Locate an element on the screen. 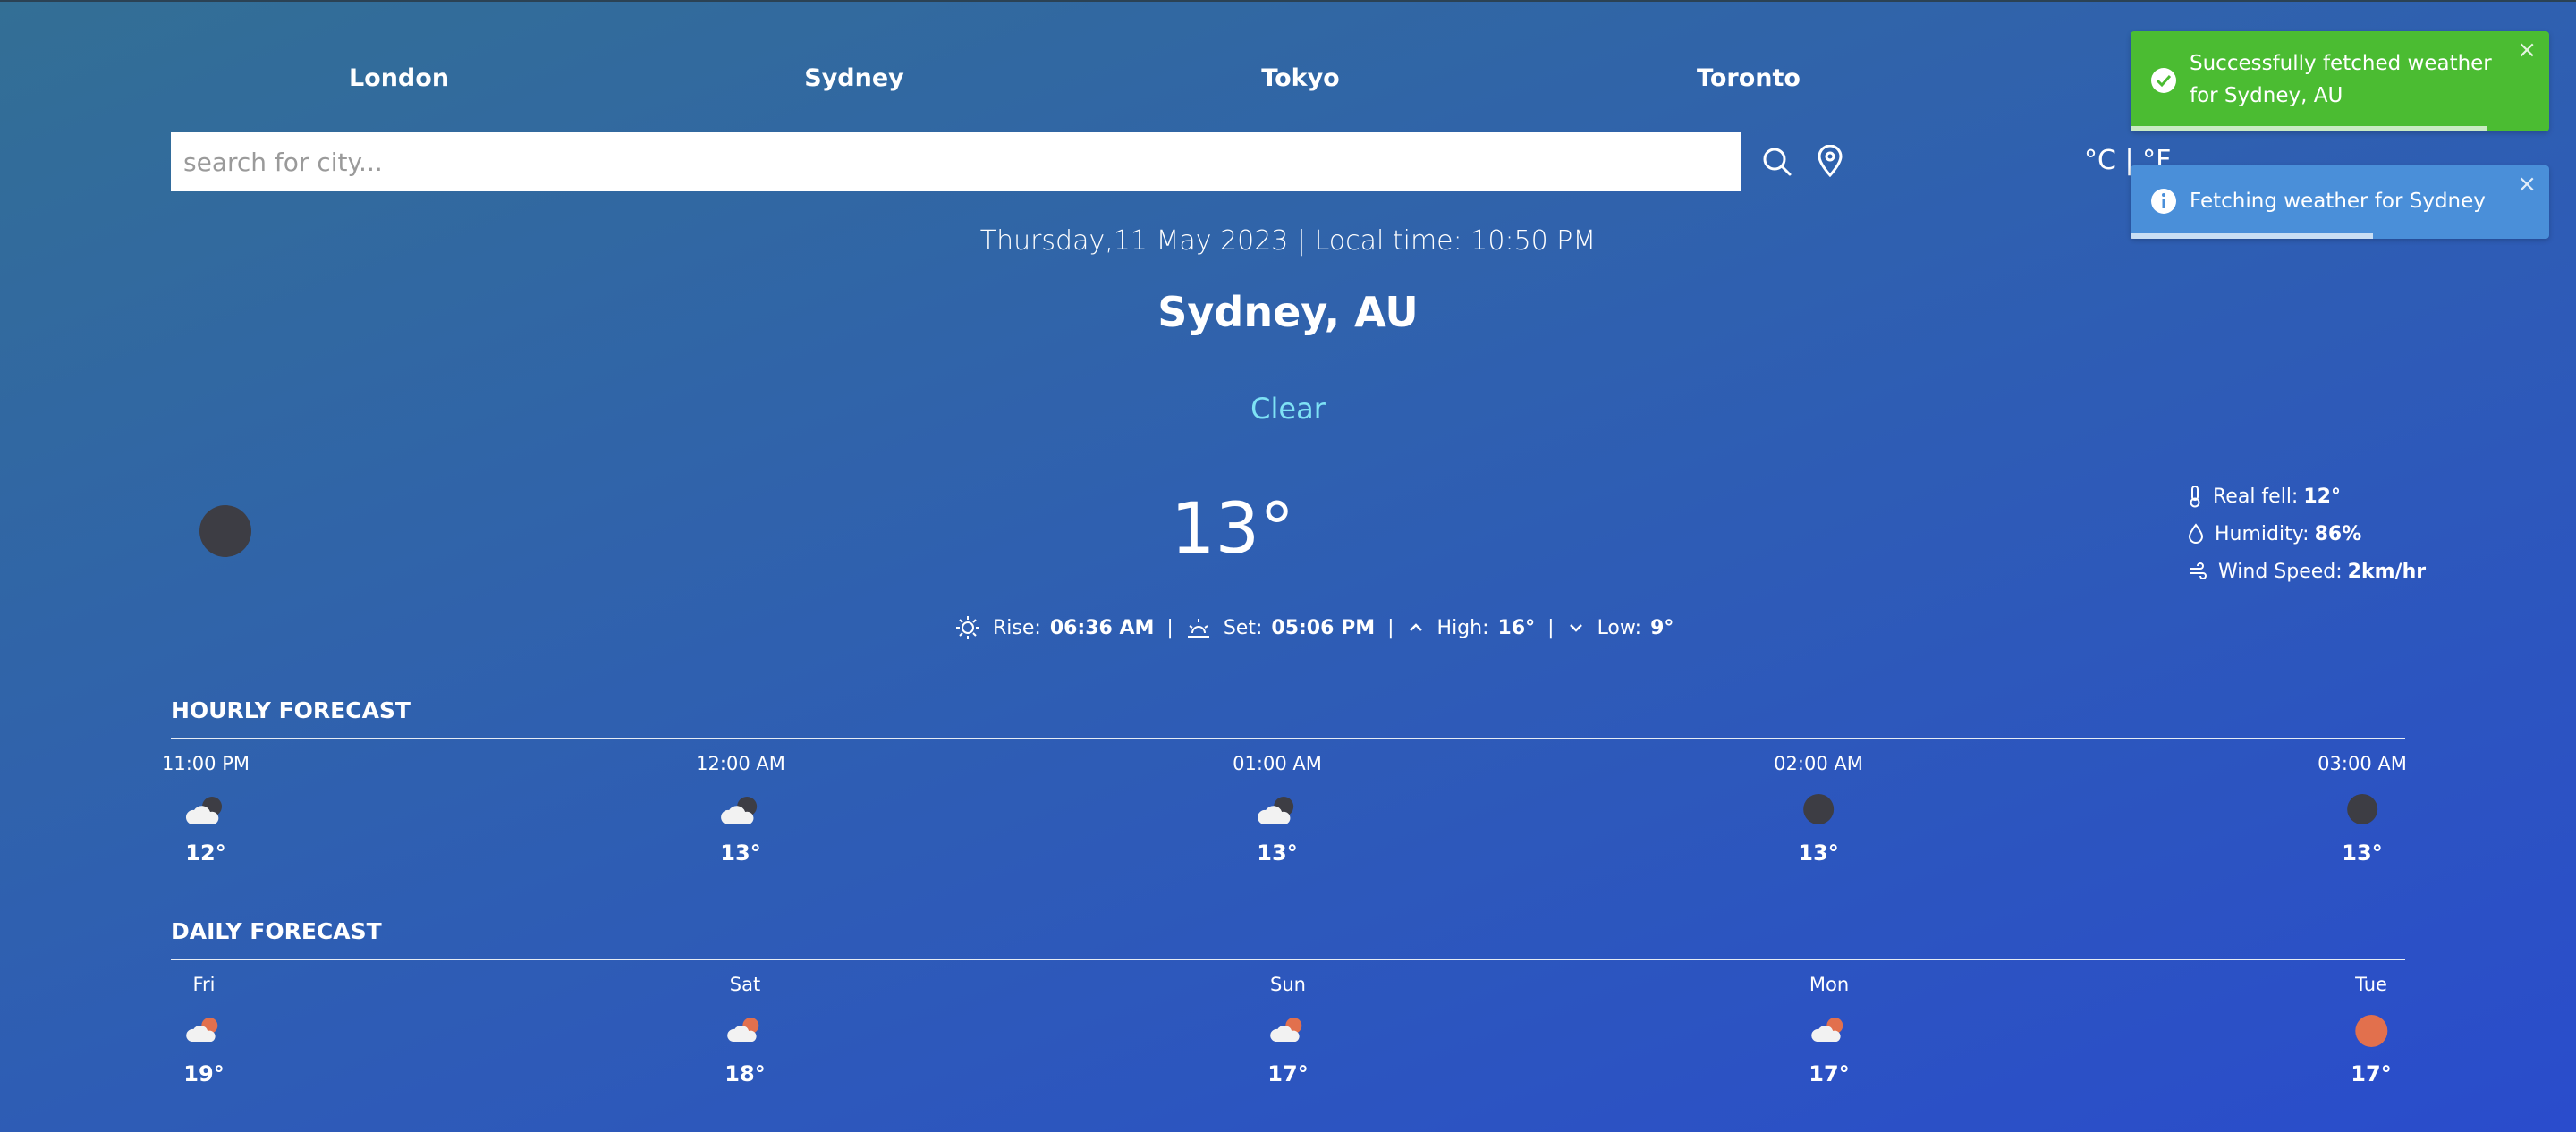 The image size is (2576, 1132). thermometer-icon is located at coordinates (2195, 497).